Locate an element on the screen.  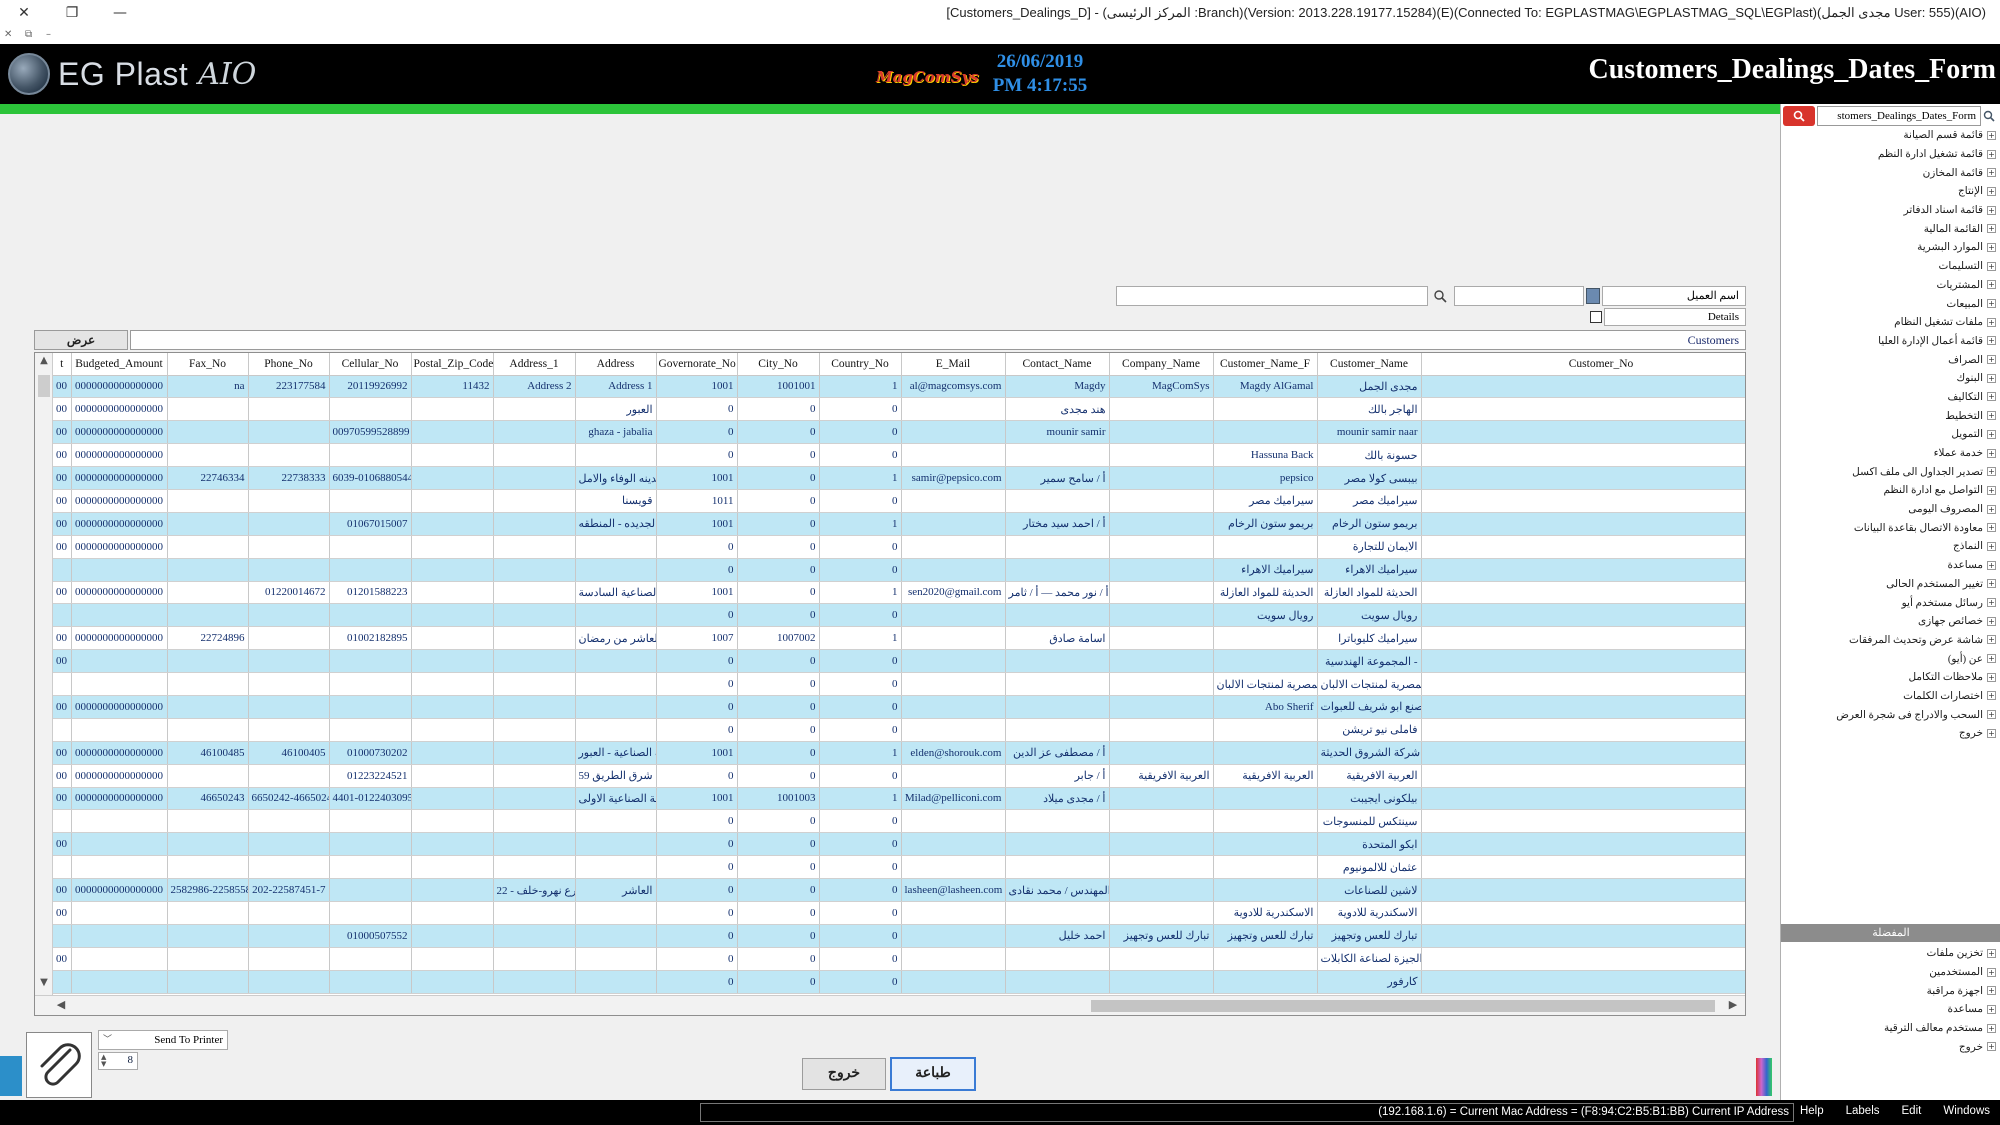
table-cell: العبور is located at coordinates (616, 409).